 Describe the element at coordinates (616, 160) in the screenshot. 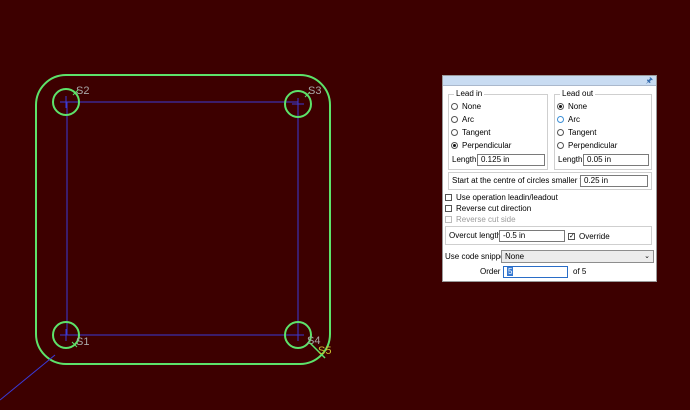

I see `lead-out-length-input: 0.05 in` at that location.